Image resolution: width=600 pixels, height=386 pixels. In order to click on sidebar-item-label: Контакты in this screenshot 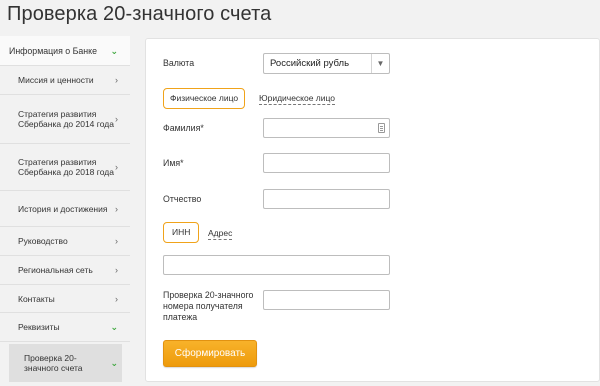, I will do `click(36, 298)`.